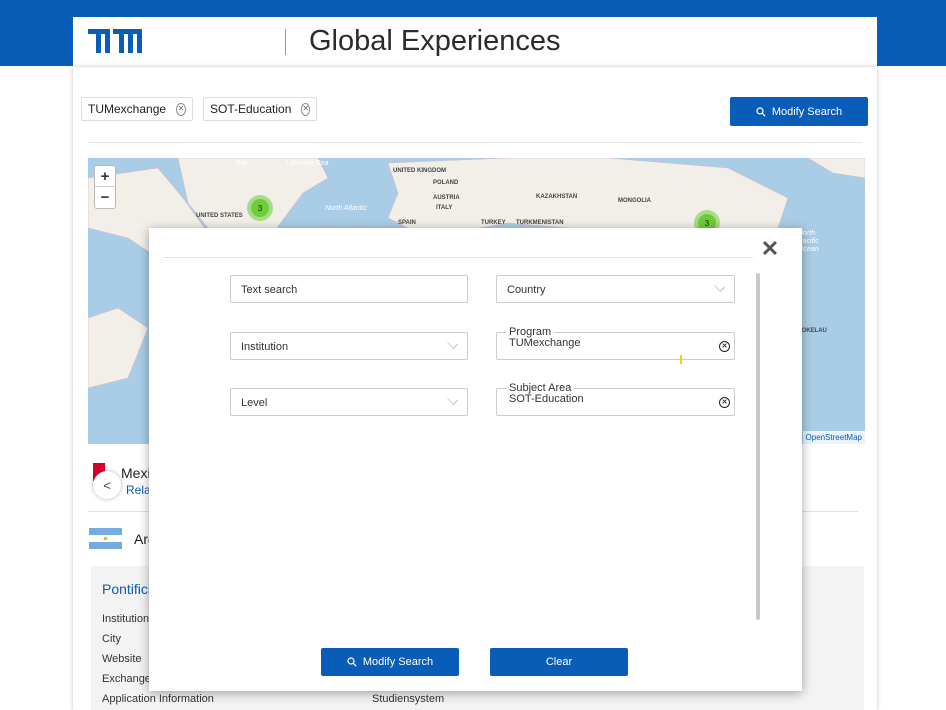 The image size is (946, 710). What do you see at coordinates (458, 257) in the screenshot?
I see `modal-divider` at bounding box center [458, 257].